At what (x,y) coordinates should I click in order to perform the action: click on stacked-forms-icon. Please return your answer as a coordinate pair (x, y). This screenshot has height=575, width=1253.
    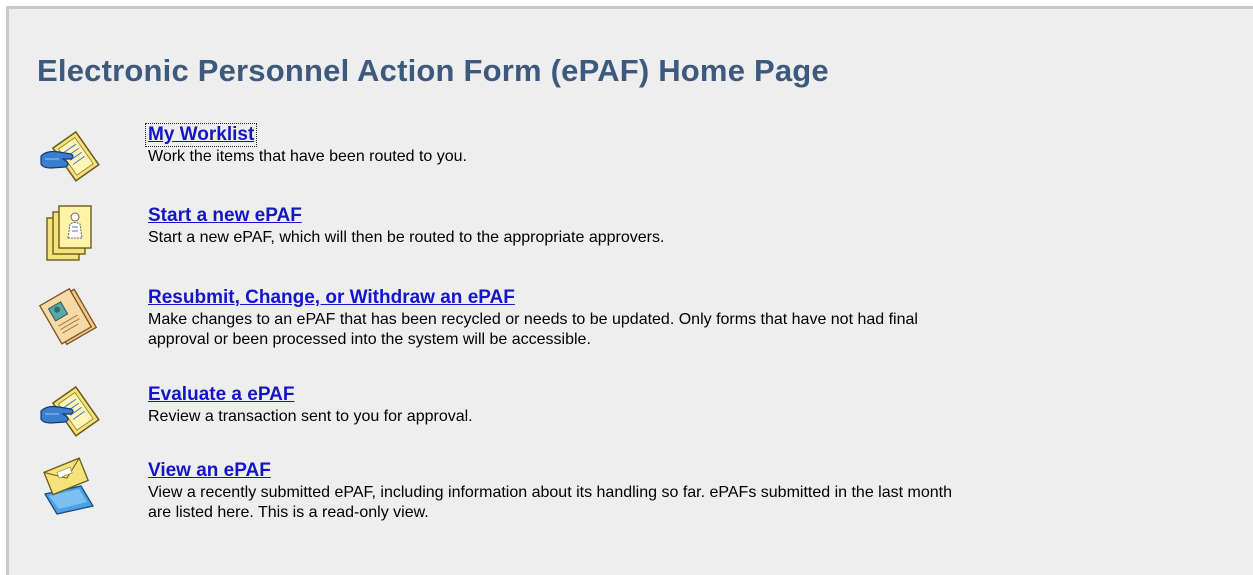
    Looking at the image, I should click on (70, 233).